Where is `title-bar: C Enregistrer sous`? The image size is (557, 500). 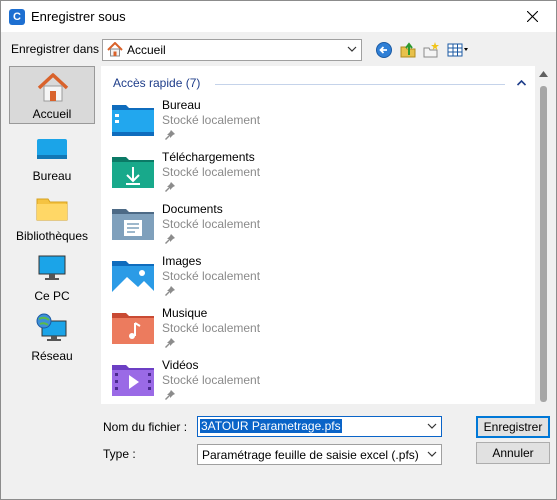 title-bar: C Enregistrer sous is located at coordinates (278, 16).